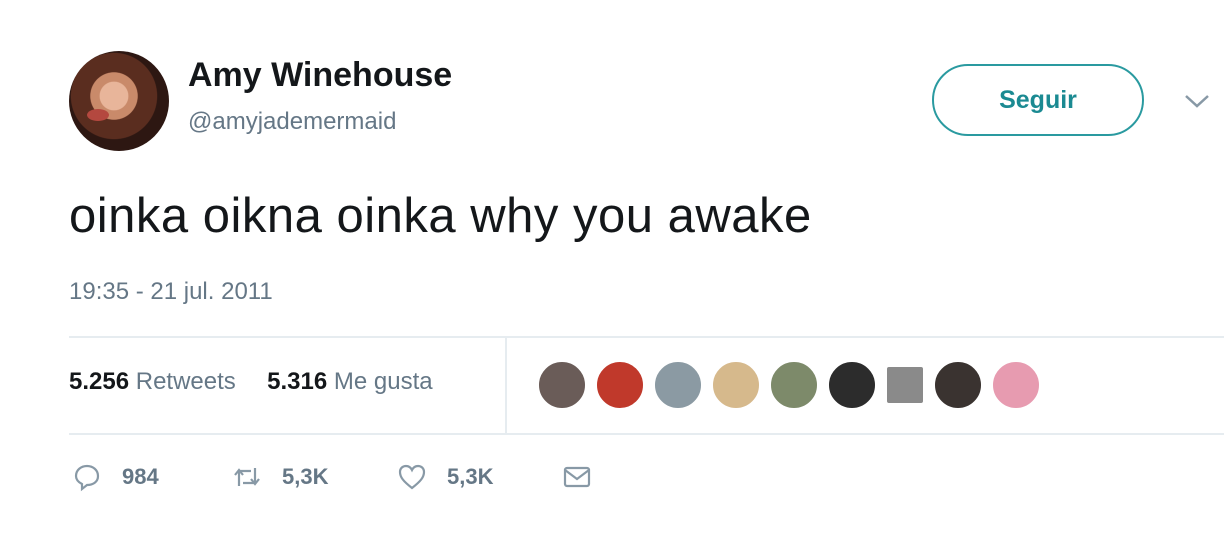 The height and width of the screenshot is (537, 1224). I want to click on follow-button: Seguir, so click(1038, 100).